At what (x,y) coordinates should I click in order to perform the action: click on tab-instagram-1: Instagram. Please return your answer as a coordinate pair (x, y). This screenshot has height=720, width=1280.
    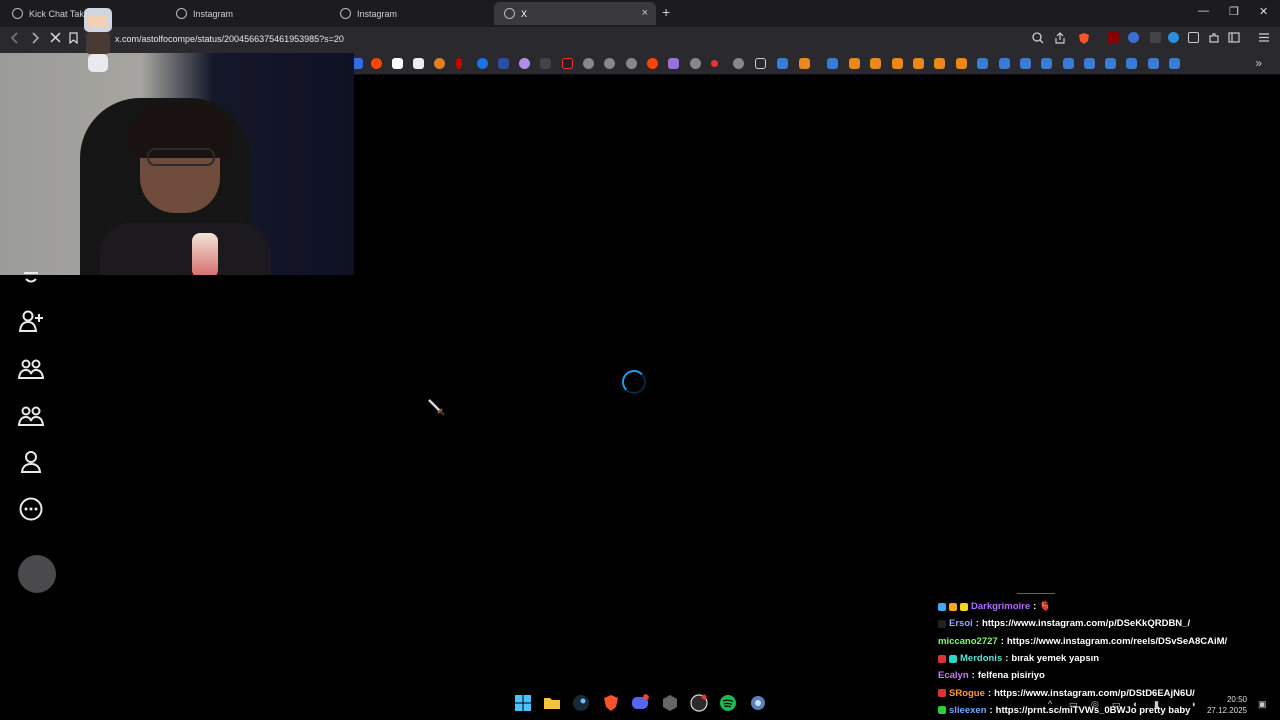
    Looking at the image, I should click on (246, 13).